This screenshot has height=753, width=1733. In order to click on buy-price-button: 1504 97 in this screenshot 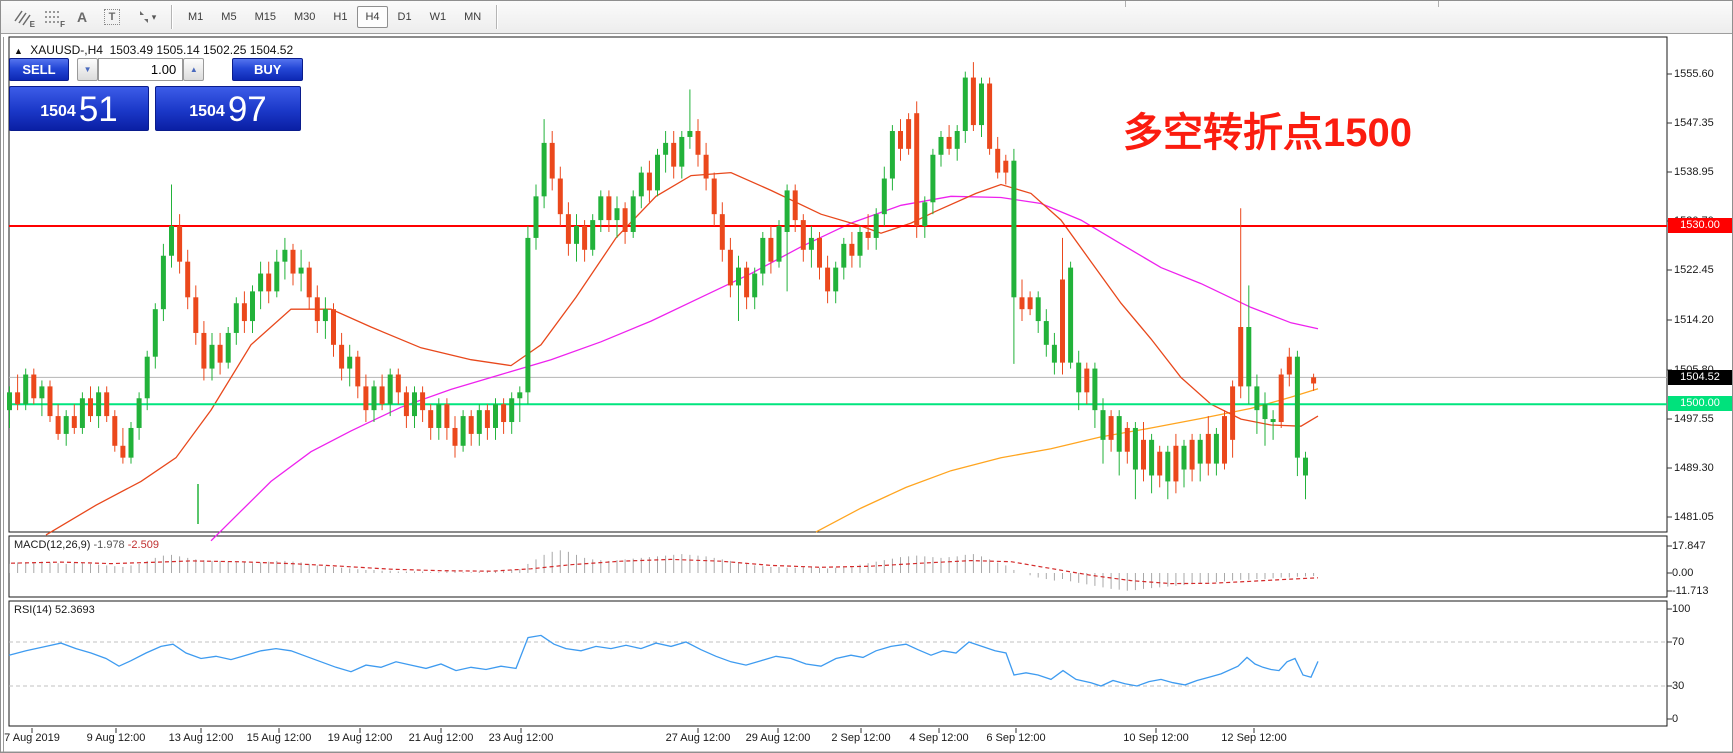, I will do `click(228, 108)`.